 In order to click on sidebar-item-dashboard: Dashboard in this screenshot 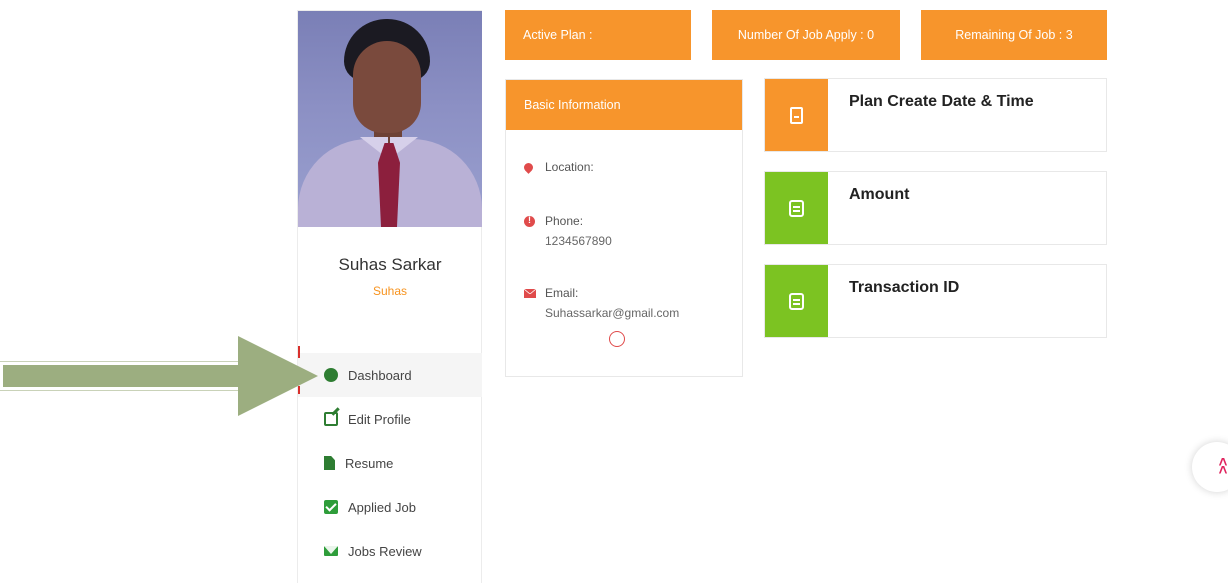, I will do `click(390, 375)`.